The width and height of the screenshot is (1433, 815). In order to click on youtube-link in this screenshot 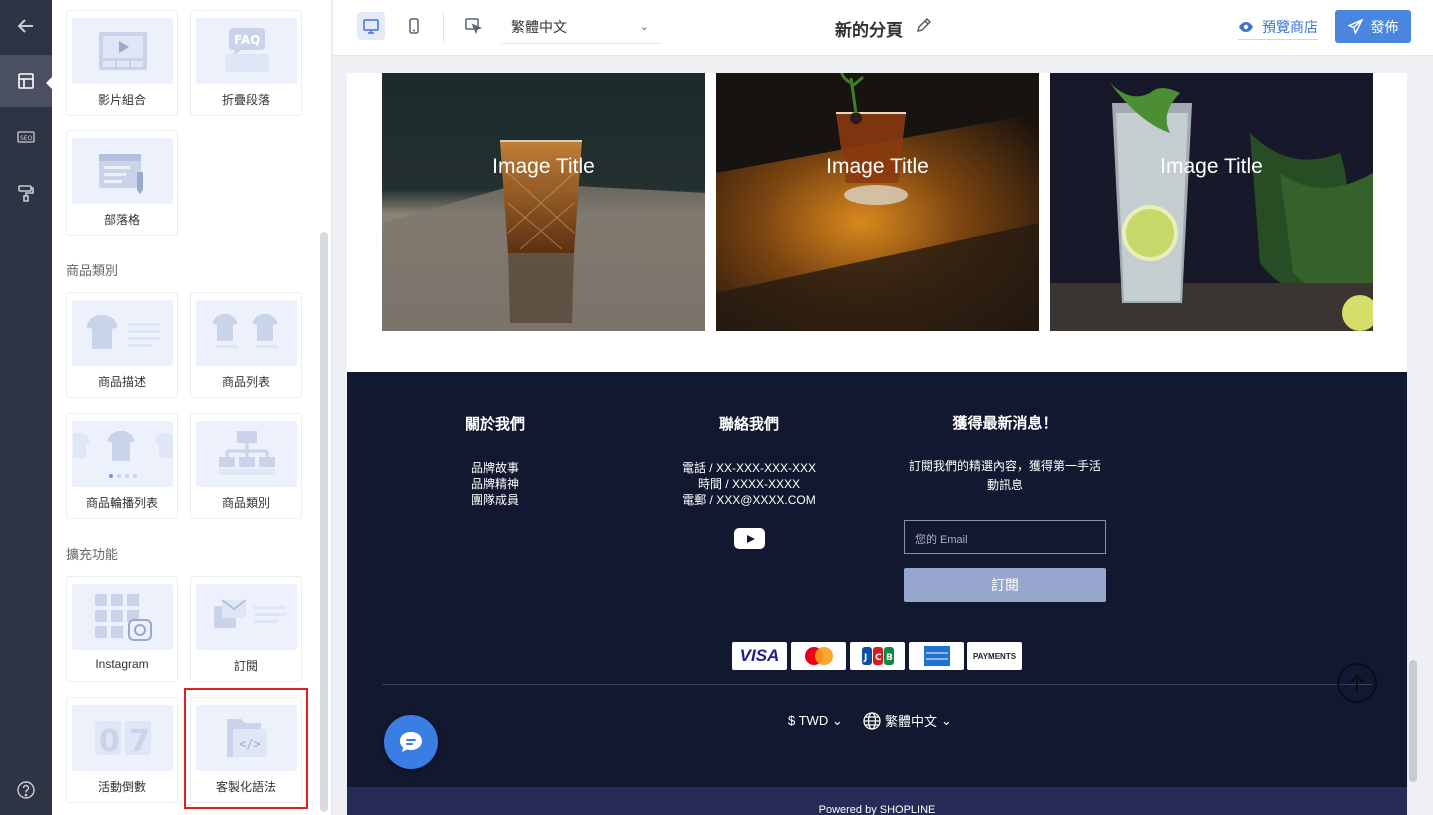, I will do `click(749, 538)`.